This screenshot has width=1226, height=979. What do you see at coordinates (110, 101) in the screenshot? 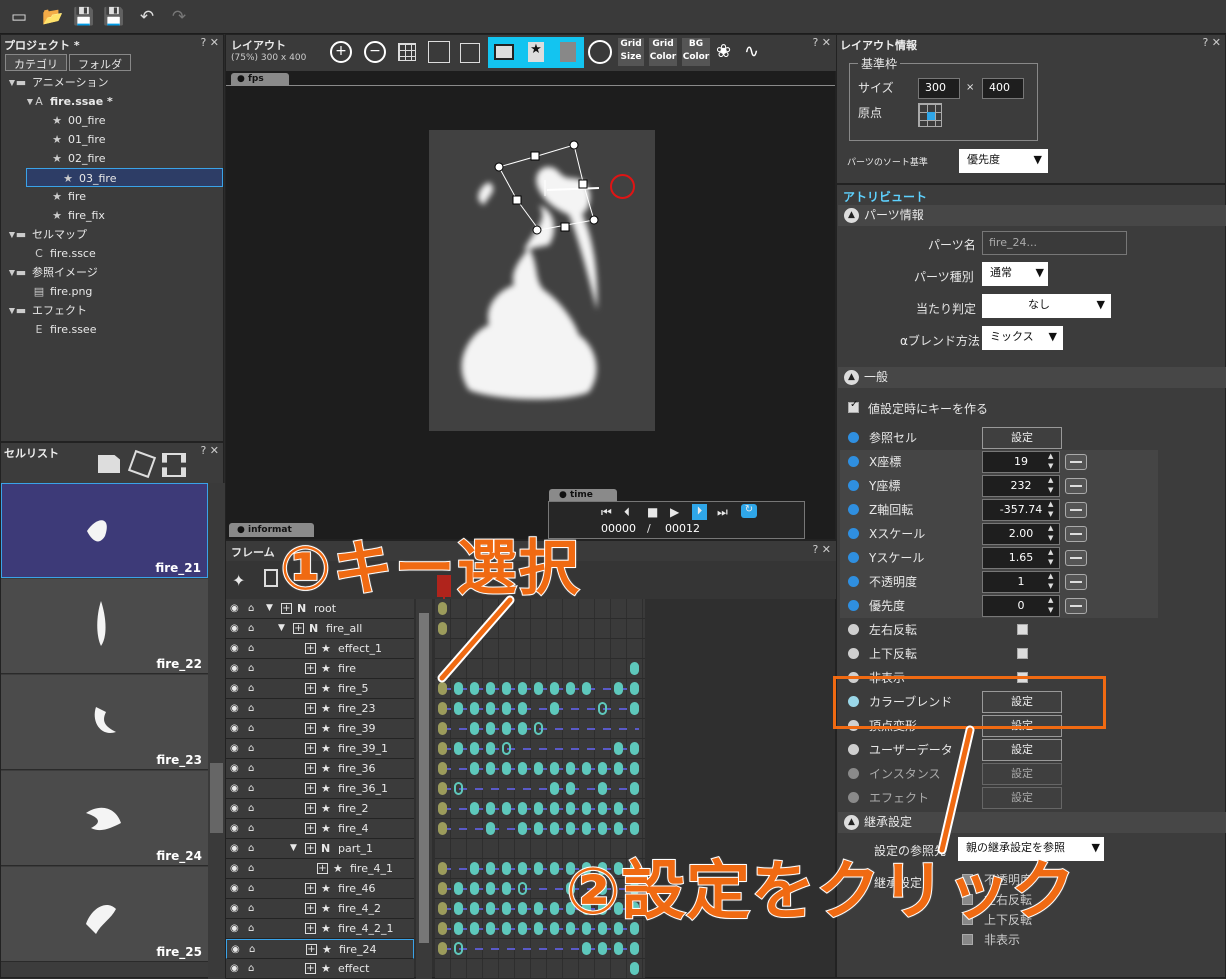
I see `tree-item: ▲ Afire.ssae *` at bounding box center [110, 101].